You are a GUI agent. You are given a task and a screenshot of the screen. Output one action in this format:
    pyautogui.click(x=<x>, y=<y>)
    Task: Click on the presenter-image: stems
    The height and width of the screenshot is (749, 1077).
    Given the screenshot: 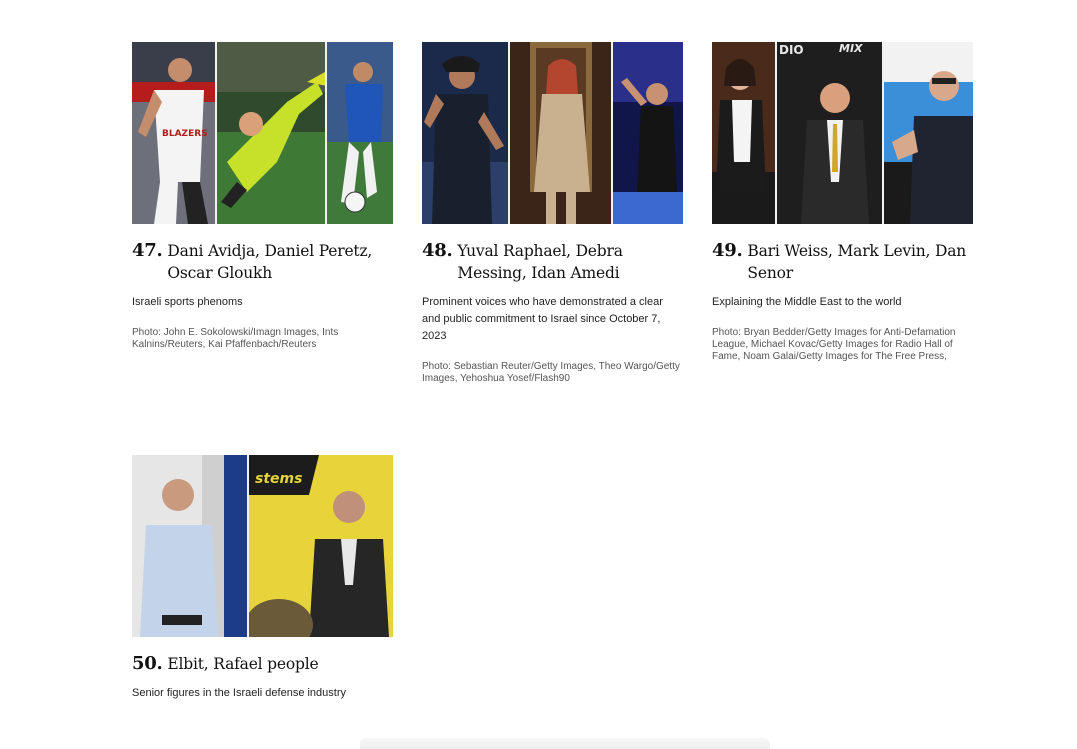 What is the action you would take?
    pyautogui.click(x=321, y=546)
    